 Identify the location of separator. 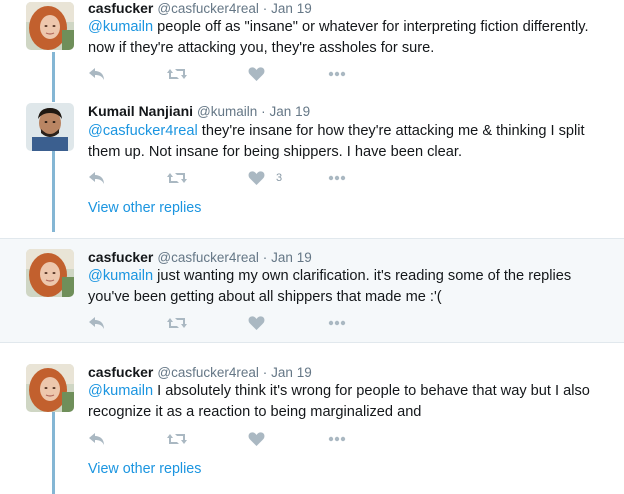
(312, 342).